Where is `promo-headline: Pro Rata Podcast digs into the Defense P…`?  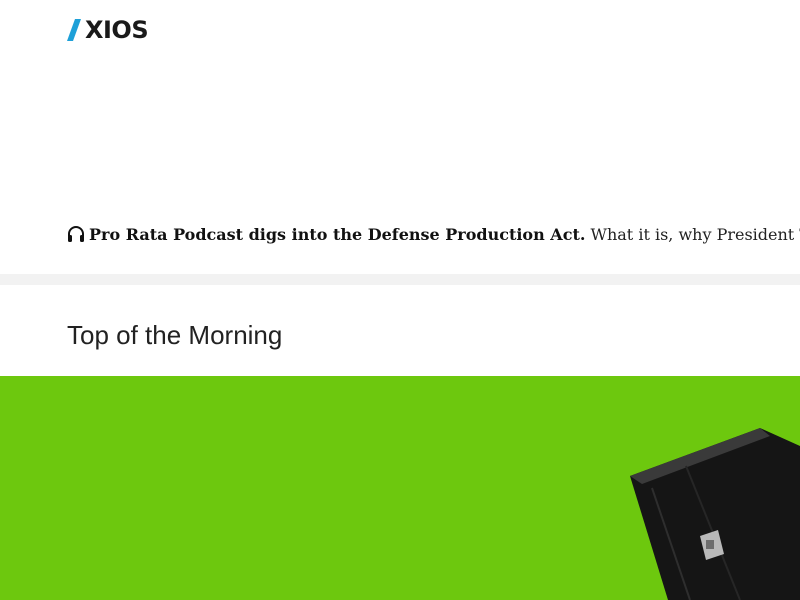
promo-headline: Pro Rata Podcast digs into the Defense P… is located at coordinates (337, 234).